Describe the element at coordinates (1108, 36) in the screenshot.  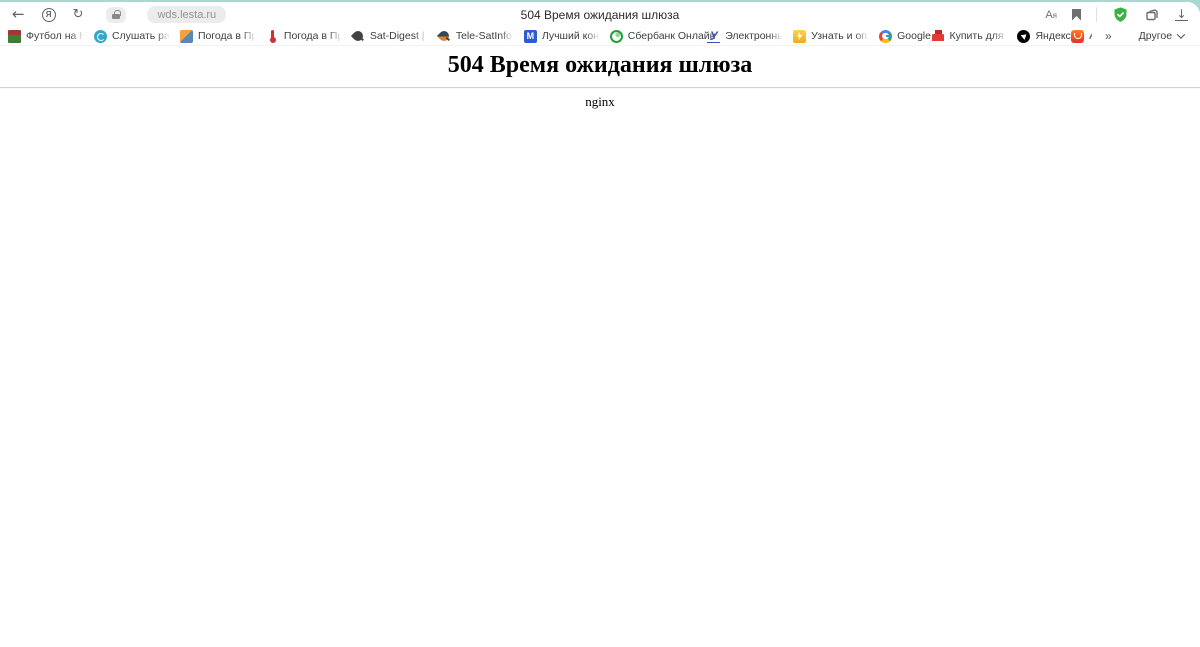
I see `bookmarks-overflow-chevron: »` at that location.